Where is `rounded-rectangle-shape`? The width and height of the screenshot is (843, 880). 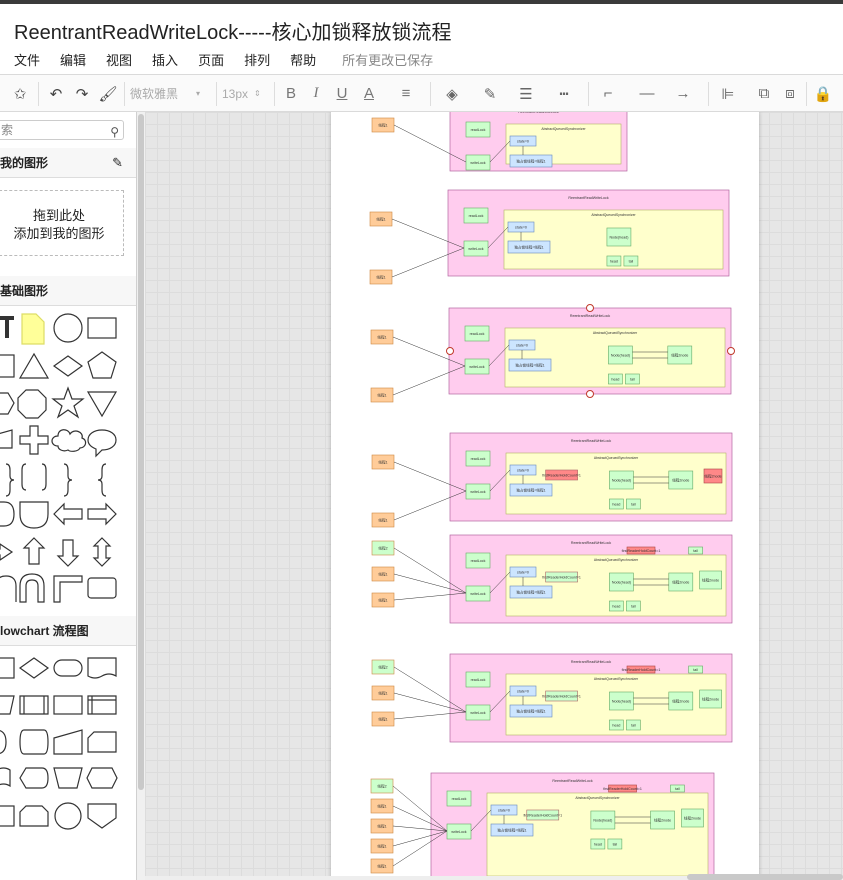 rounded-rectangle-shape is located at coordinates (102, 588).